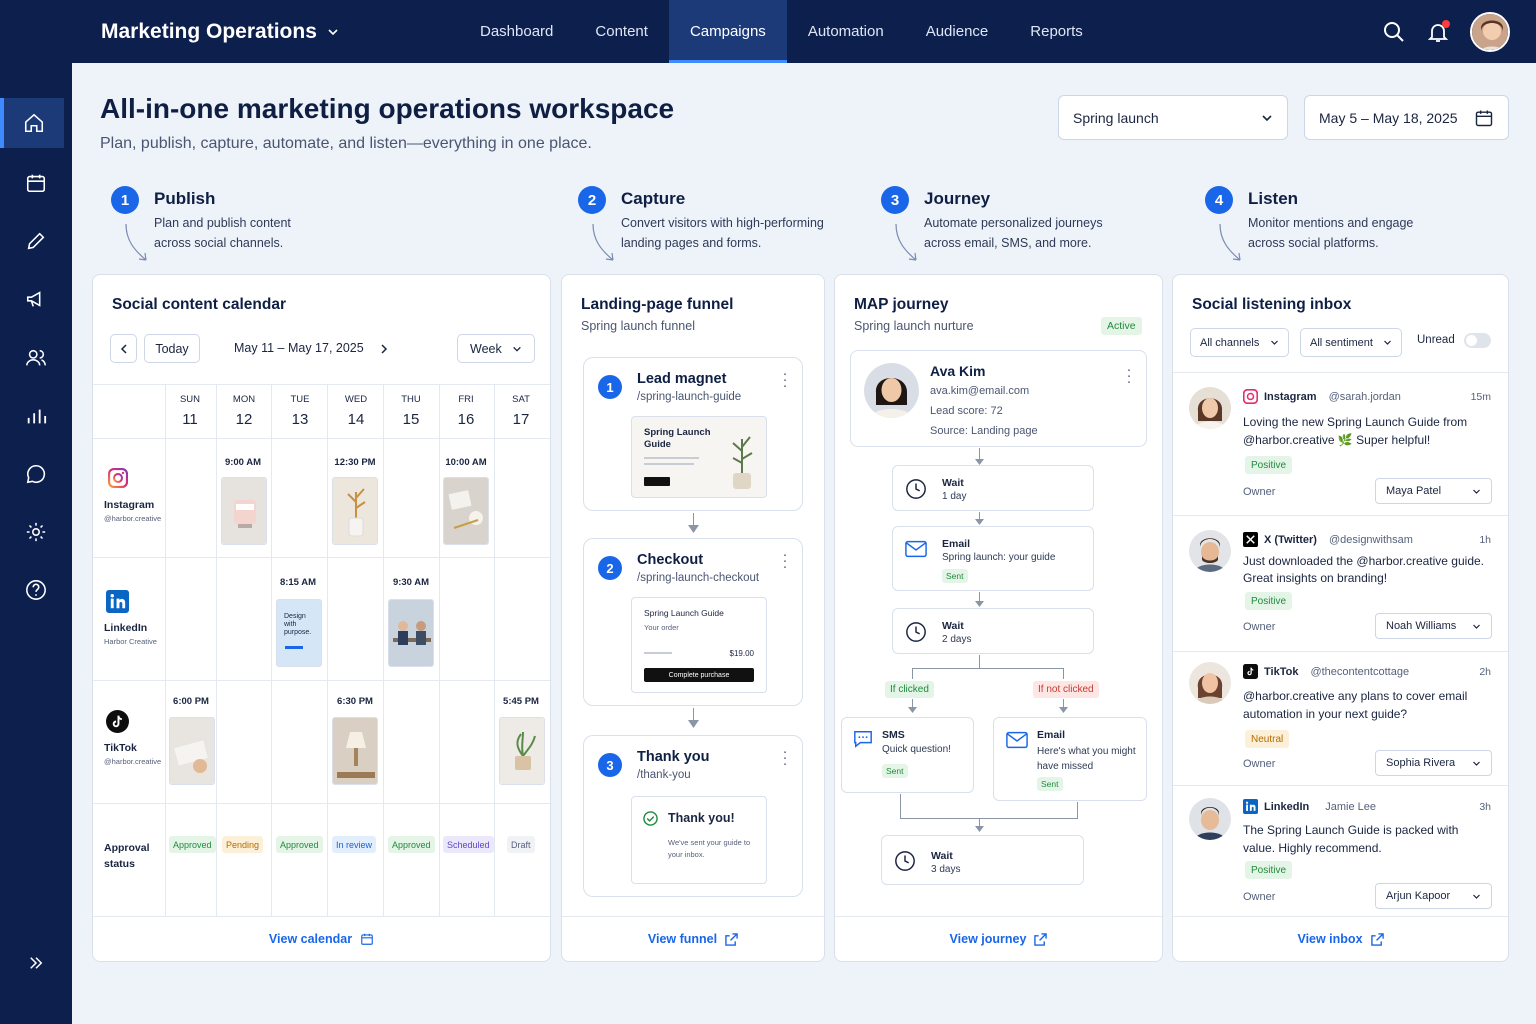 The width and height of the screenshot is (1536, 1024). I want to click on owner-select: Noah Williams, so click(1433, 626).